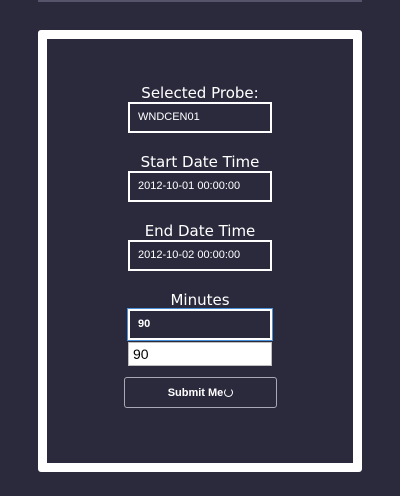 This screenshot has width=400, height=496. I want to click on minutes-label: Minutes, so click(200, 300).